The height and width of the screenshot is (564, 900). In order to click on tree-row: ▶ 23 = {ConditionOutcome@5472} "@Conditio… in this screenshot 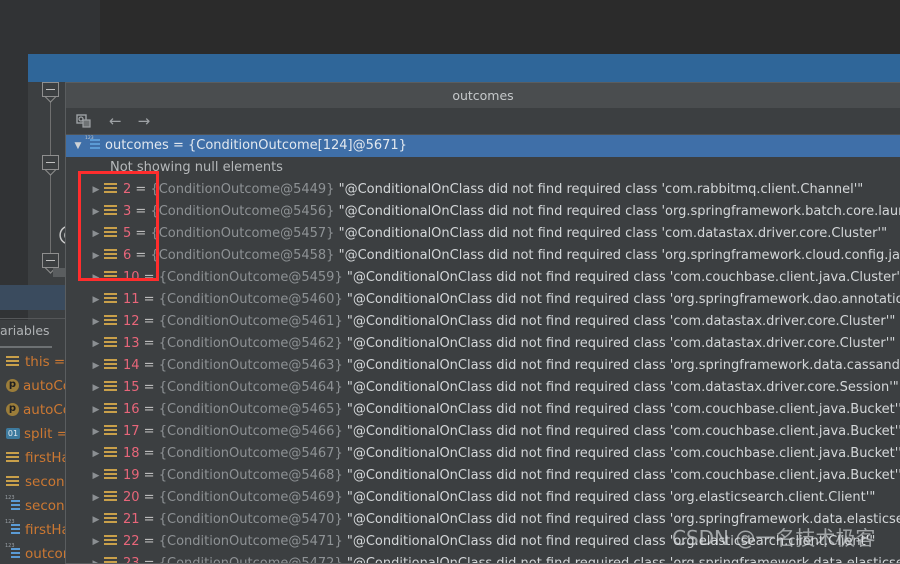, I will do `click(483, 558)`.